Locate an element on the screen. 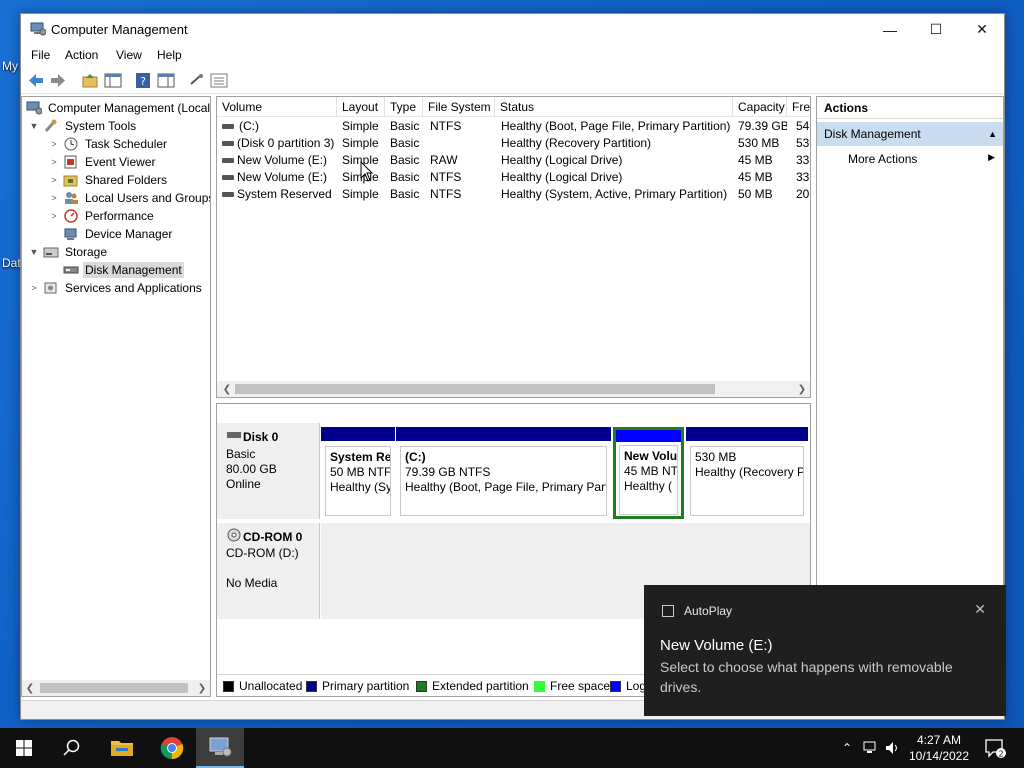 Image resolution: width=1024 pixels, height=768 pixels. more-actions-item: More Actions is located at coordinates (882, 159).